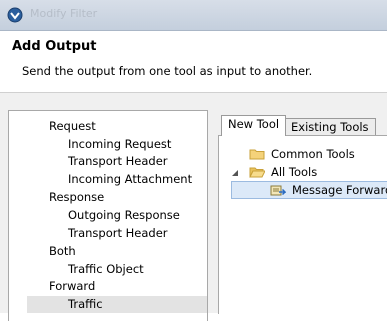  What do you see at coordinates (235, 173) in the screenshot?
I see `expand-arrow-icon` at bounding box center [235, 173].